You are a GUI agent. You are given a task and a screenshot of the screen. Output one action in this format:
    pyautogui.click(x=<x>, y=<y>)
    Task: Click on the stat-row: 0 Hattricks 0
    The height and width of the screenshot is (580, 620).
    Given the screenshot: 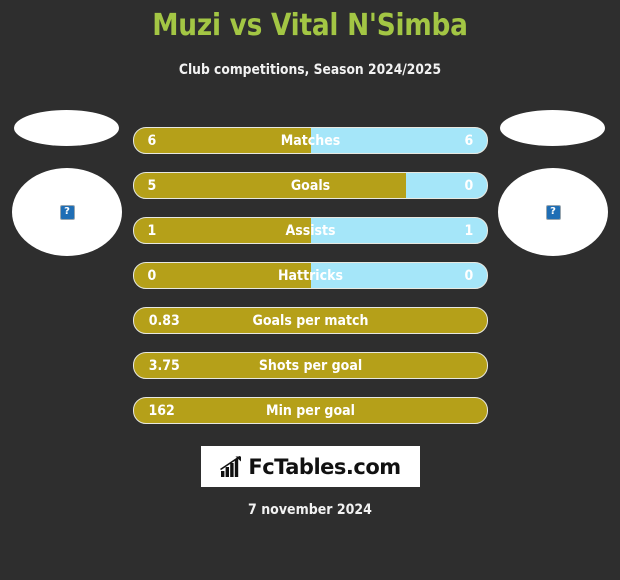 What is the action you would take?
    pyautogui.click(x=310, y=275)
    